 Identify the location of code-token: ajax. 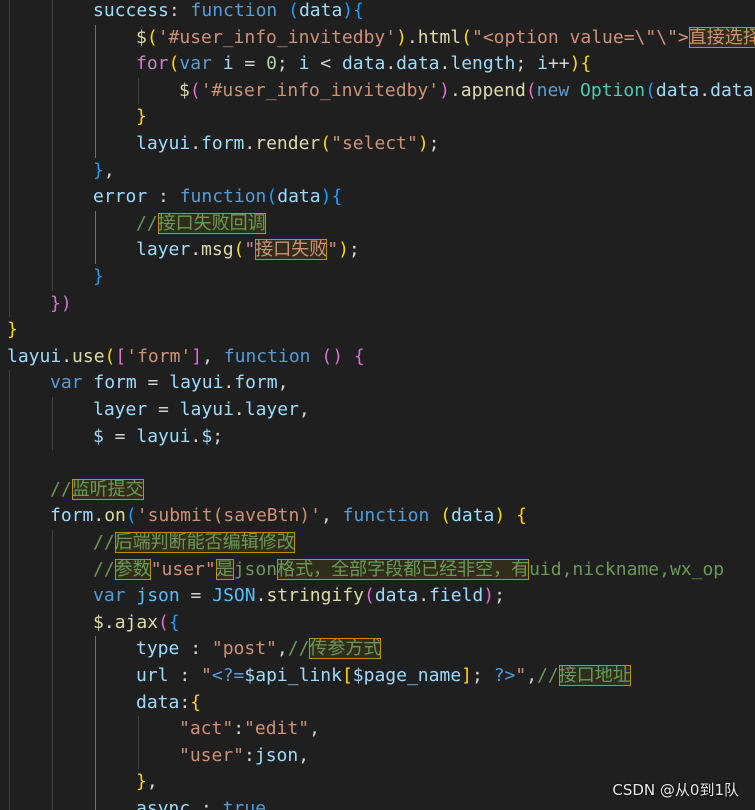
(136, 622).